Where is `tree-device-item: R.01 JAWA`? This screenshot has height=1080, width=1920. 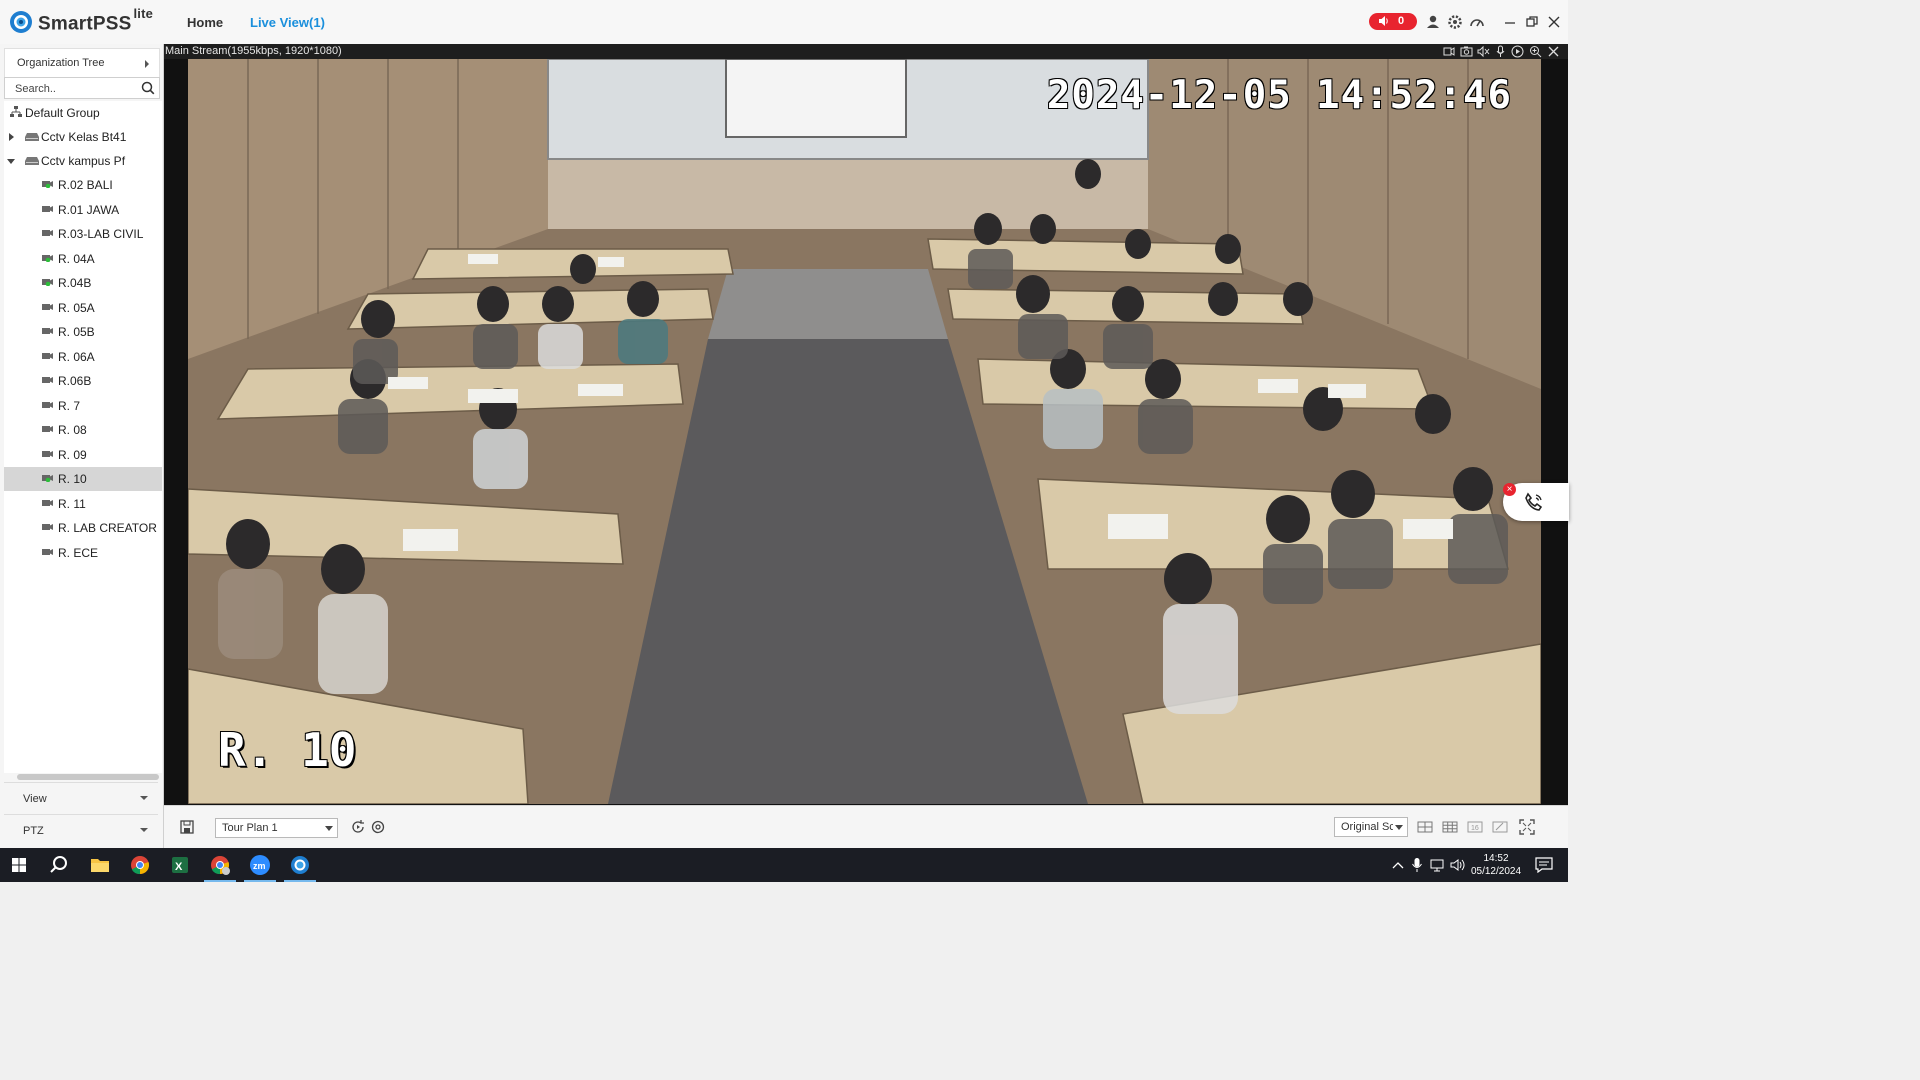
tree-device-item: R.01 JAWA is located at coordinates (83, 210).